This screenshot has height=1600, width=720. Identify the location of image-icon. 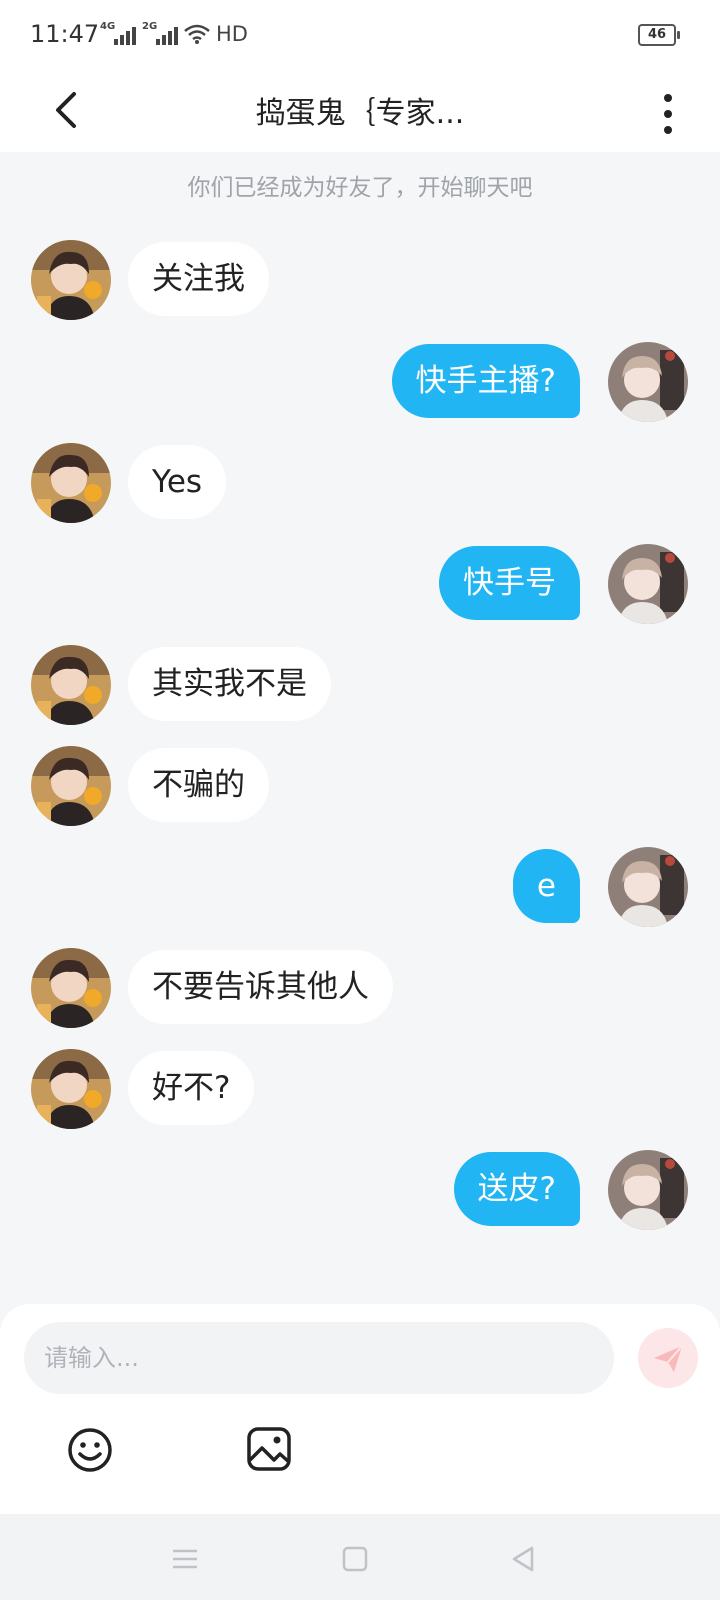
(269, 1449).